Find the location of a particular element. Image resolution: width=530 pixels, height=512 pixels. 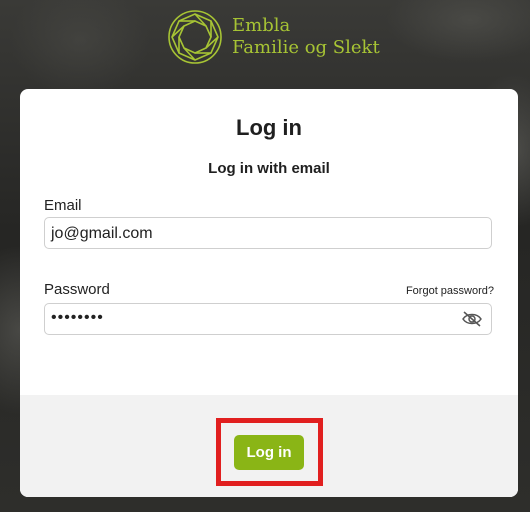

password-value: •••••••• is located at coordinates (77, 317).